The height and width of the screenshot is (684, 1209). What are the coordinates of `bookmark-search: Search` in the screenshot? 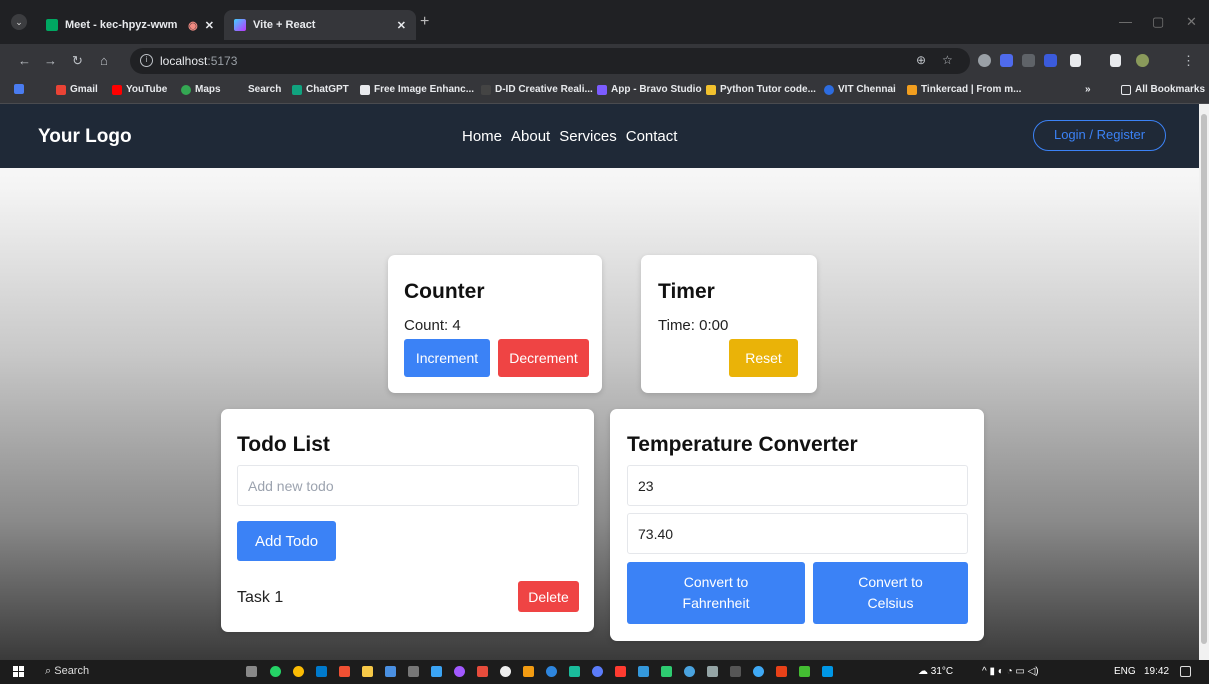 It's located at (264, 89).